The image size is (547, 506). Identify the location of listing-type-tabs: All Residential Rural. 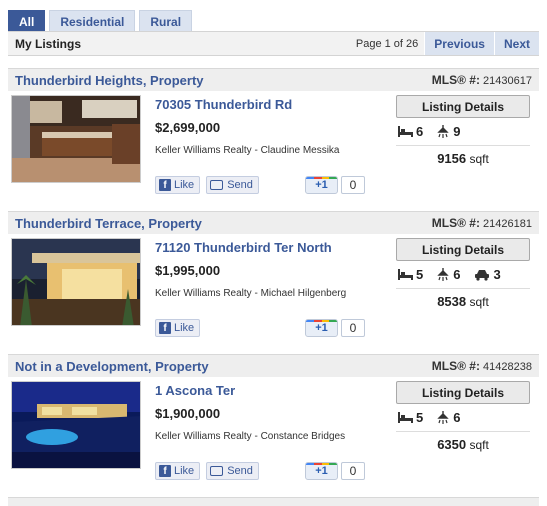
(100, 21).